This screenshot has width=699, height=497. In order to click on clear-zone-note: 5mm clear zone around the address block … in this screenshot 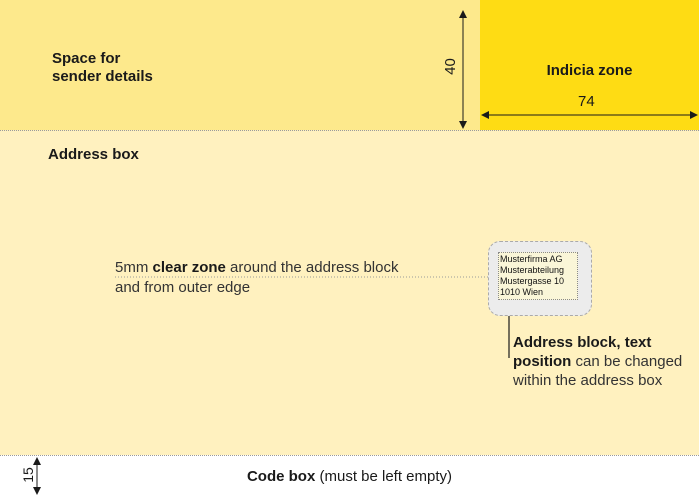, I will do `click(257, 278)`.